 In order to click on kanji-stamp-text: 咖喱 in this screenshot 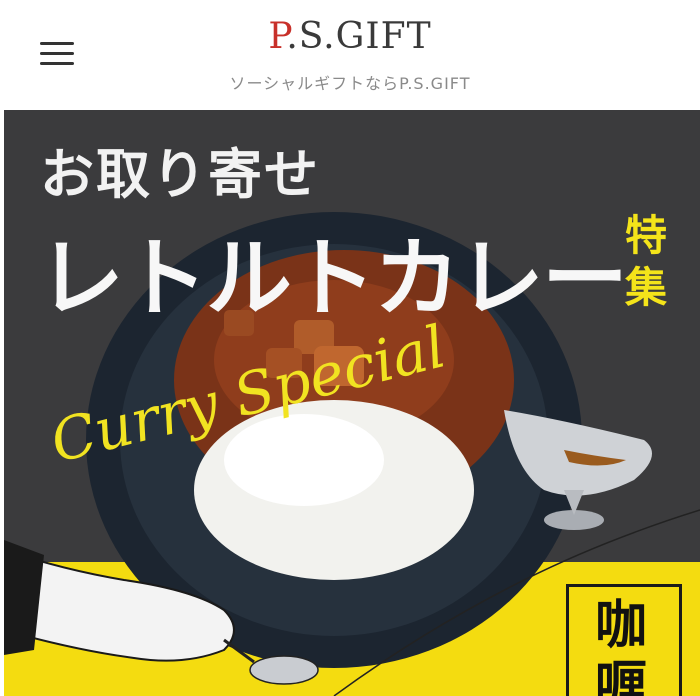, I will do `click(620, 646)`.